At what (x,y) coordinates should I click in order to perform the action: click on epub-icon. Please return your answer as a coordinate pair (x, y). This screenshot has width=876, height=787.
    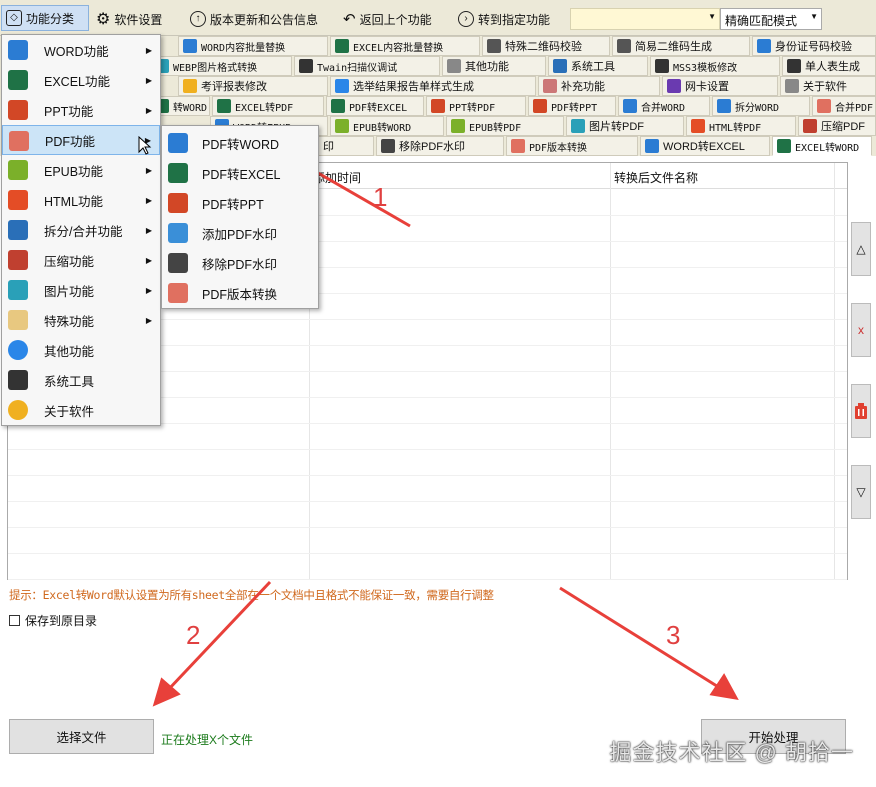
    Looking at the image, I should click on (18, 170).